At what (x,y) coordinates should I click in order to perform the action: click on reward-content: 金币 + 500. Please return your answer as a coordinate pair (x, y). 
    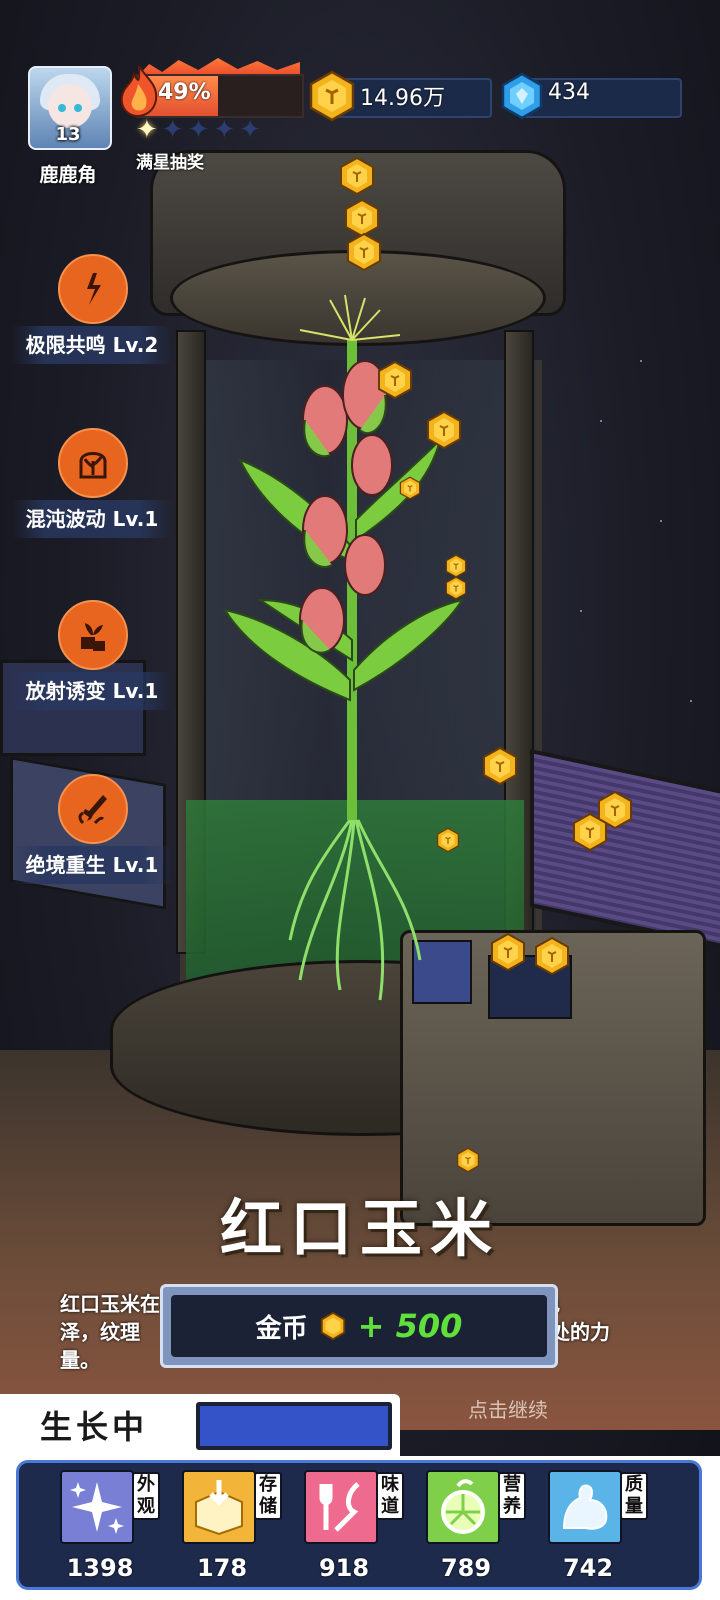
    Looking at the image, I should click on (359, 1326).